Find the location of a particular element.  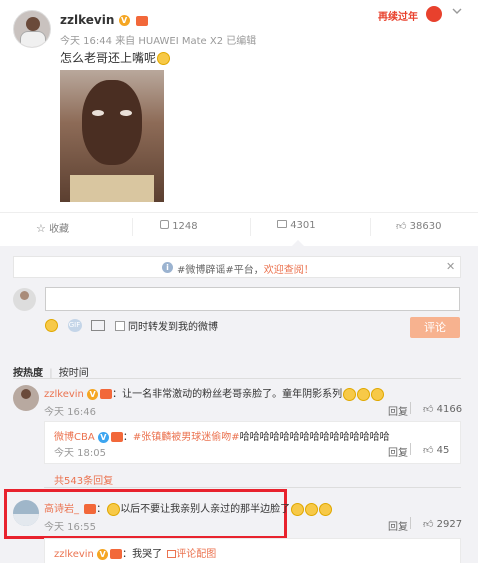

emoji-icon is located at coordinates (51, 325).